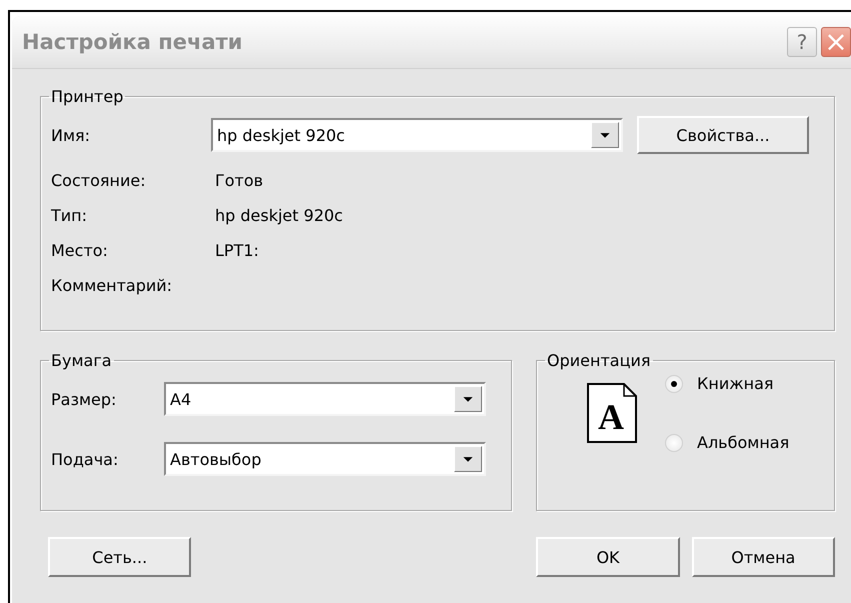  What do you see at coordinates (112, 285) in the screenshot?
I see `info-label: Комментарий:` at bounding box center [112, 285].